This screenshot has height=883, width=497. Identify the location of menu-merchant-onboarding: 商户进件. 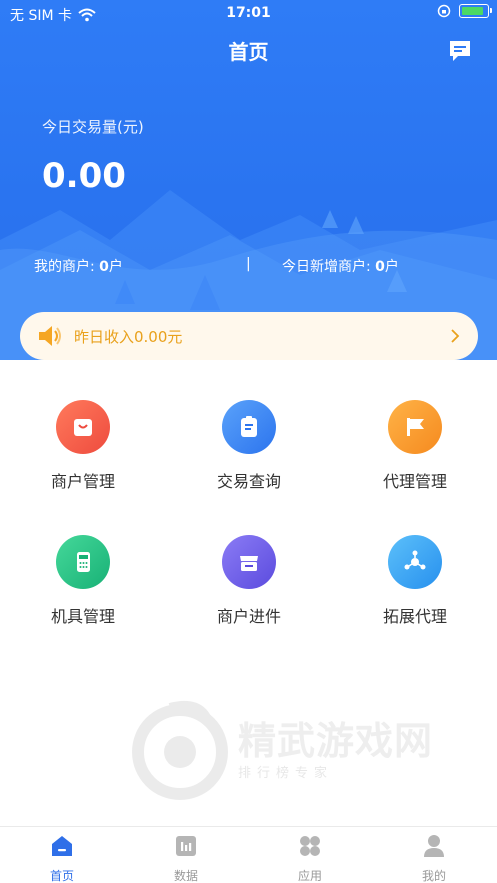
(249, 581).